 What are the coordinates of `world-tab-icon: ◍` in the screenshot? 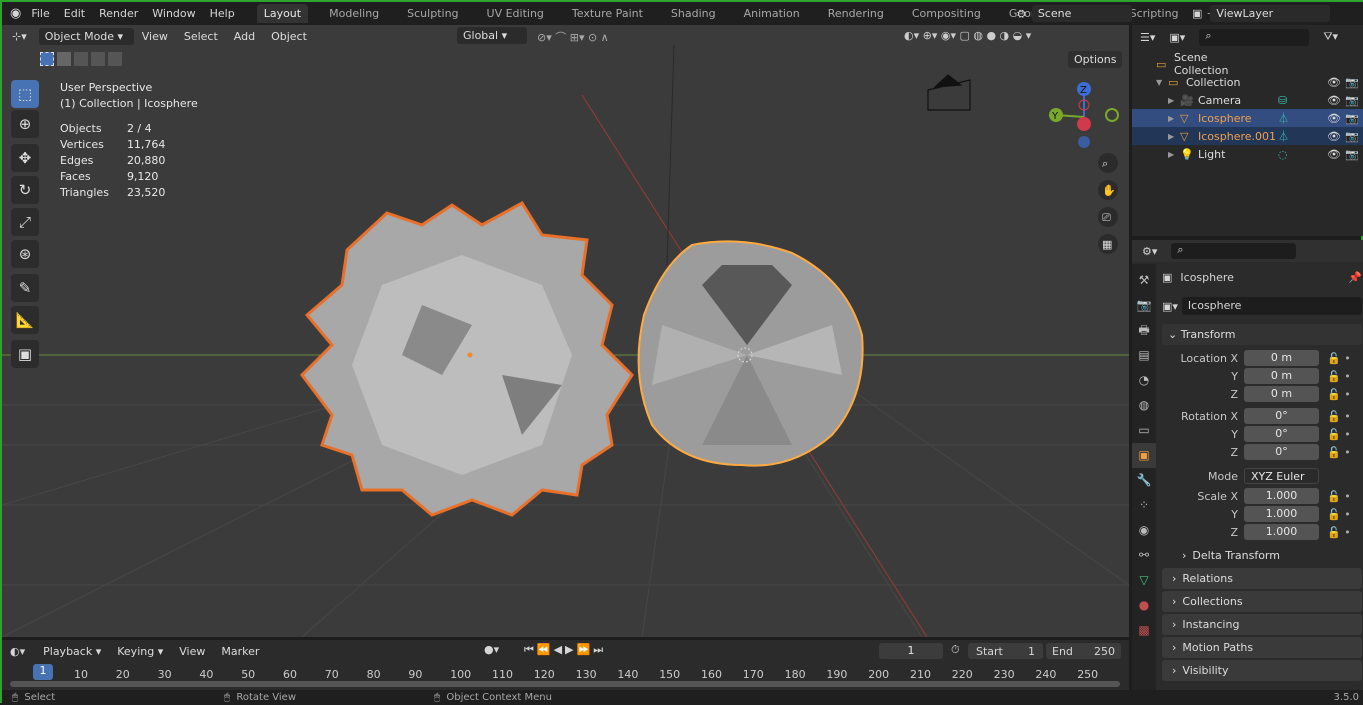 It's located at (1144, 405).